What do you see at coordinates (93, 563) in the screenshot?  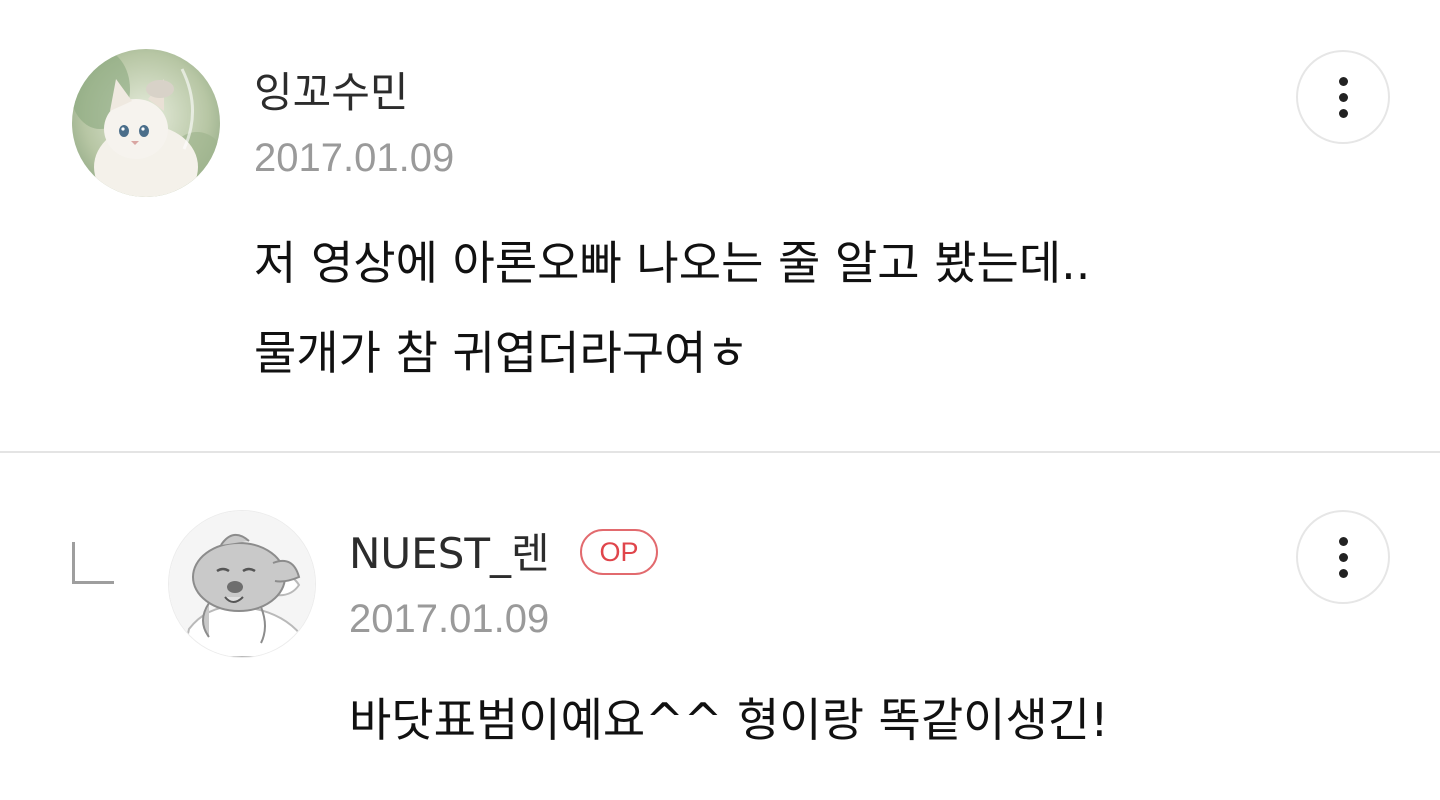 I see `reply-corner-icon` at bounding box center [93, 563].